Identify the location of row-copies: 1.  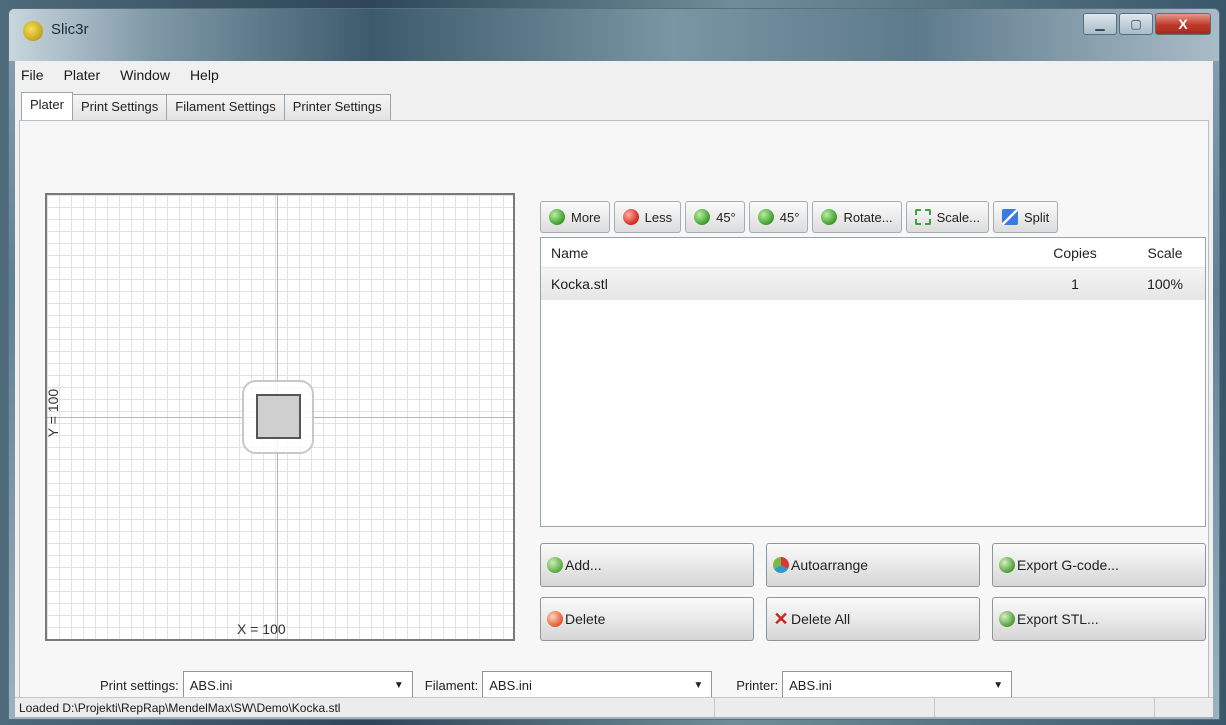
(1075, 284).